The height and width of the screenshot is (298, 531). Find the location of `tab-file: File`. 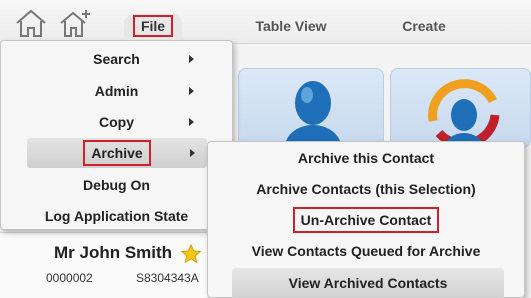

tab-file: File is located at coordinates (153, 26).